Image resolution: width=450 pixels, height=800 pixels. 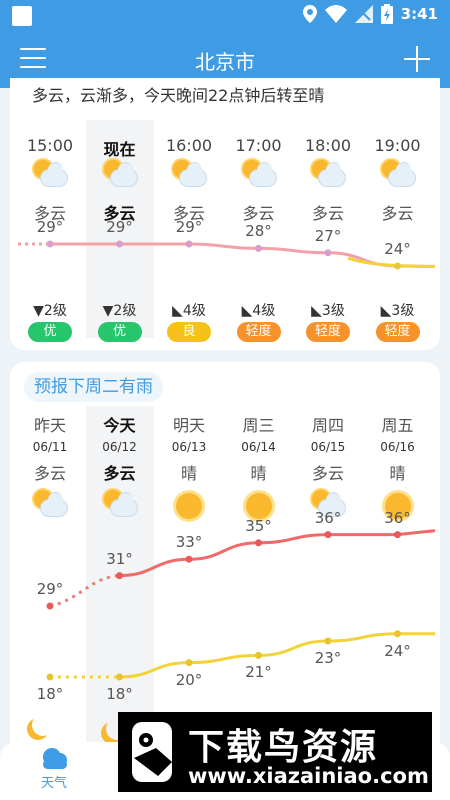 What do you see at coordinates (328, 235) in the screenshot?
I see `hour-temp-label: 27°` at bounding box center [328, 235].